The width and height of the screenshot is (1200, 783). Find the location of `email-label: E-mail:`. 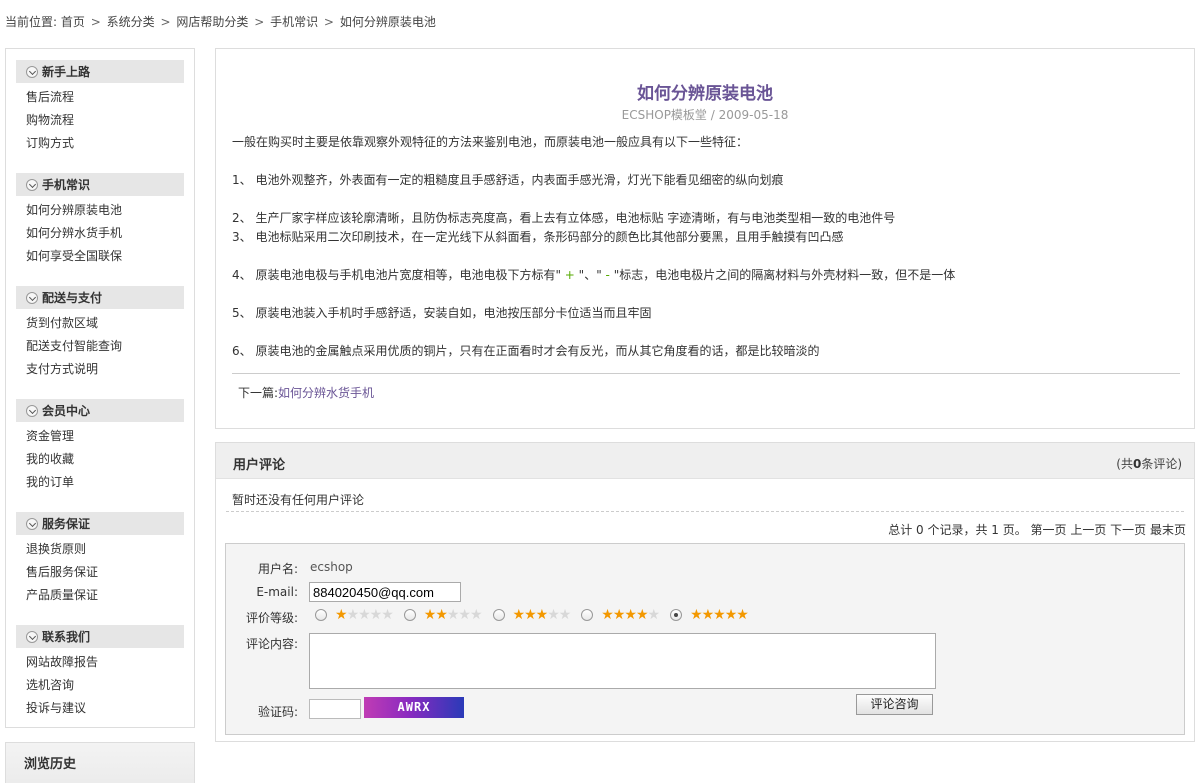

email-label: E-mail: is located at coordinates (277, 592).